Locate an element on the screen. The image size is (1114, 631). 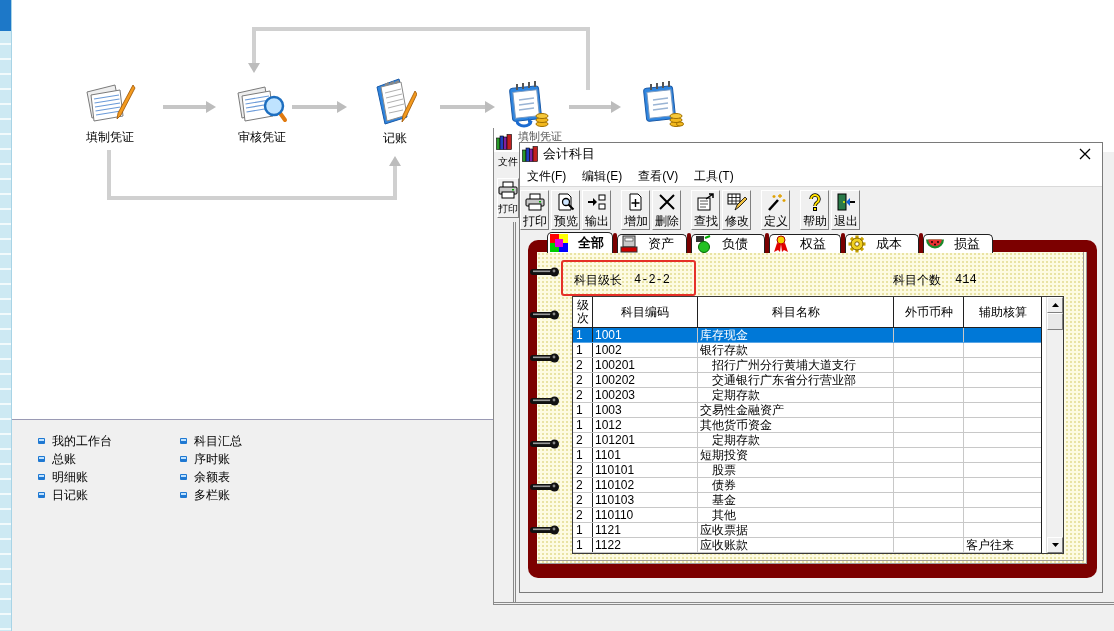
table-row: 2 110103 基金 is located at coordinates (807, 500).